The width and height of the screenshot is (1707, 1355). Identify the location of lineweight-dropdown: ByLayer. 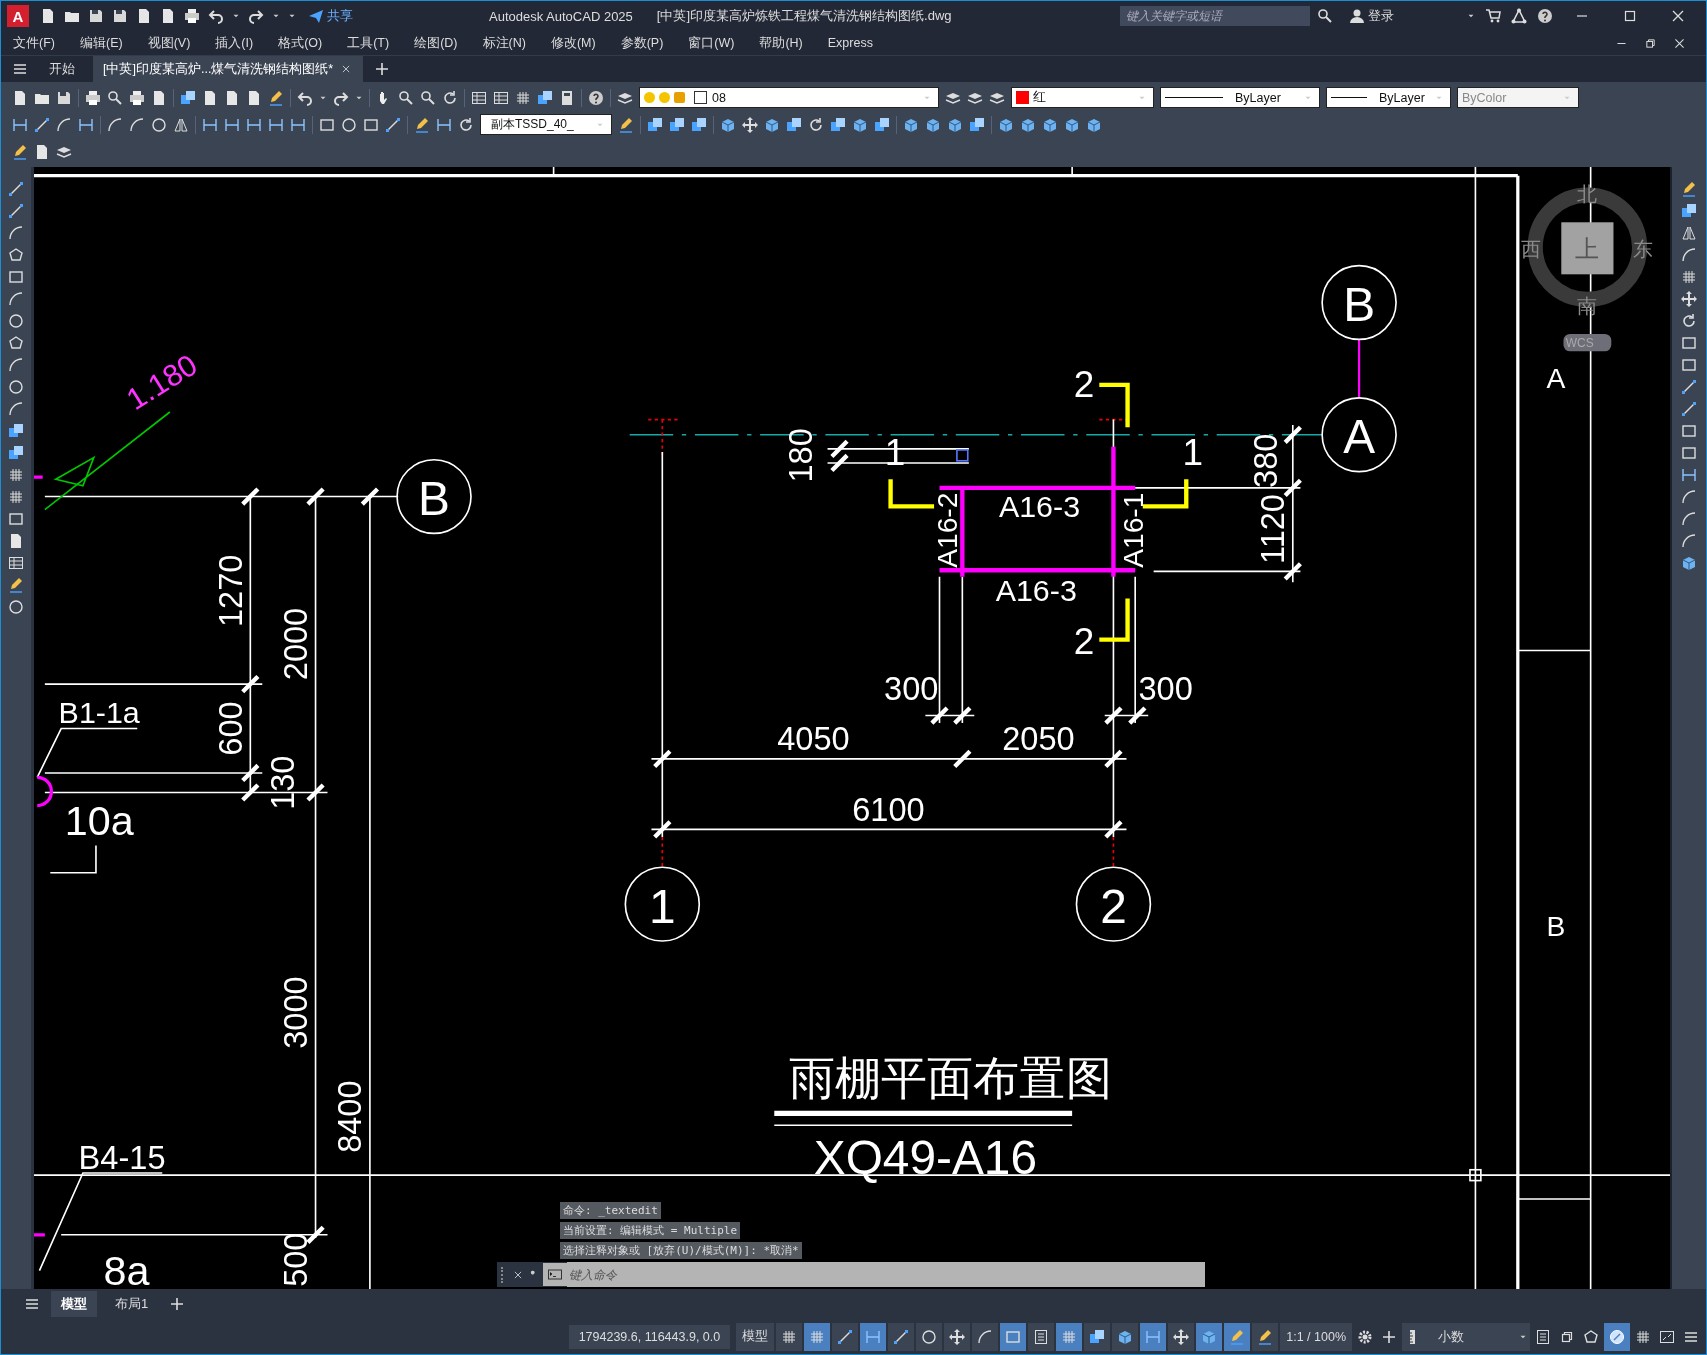
(1388, 97).